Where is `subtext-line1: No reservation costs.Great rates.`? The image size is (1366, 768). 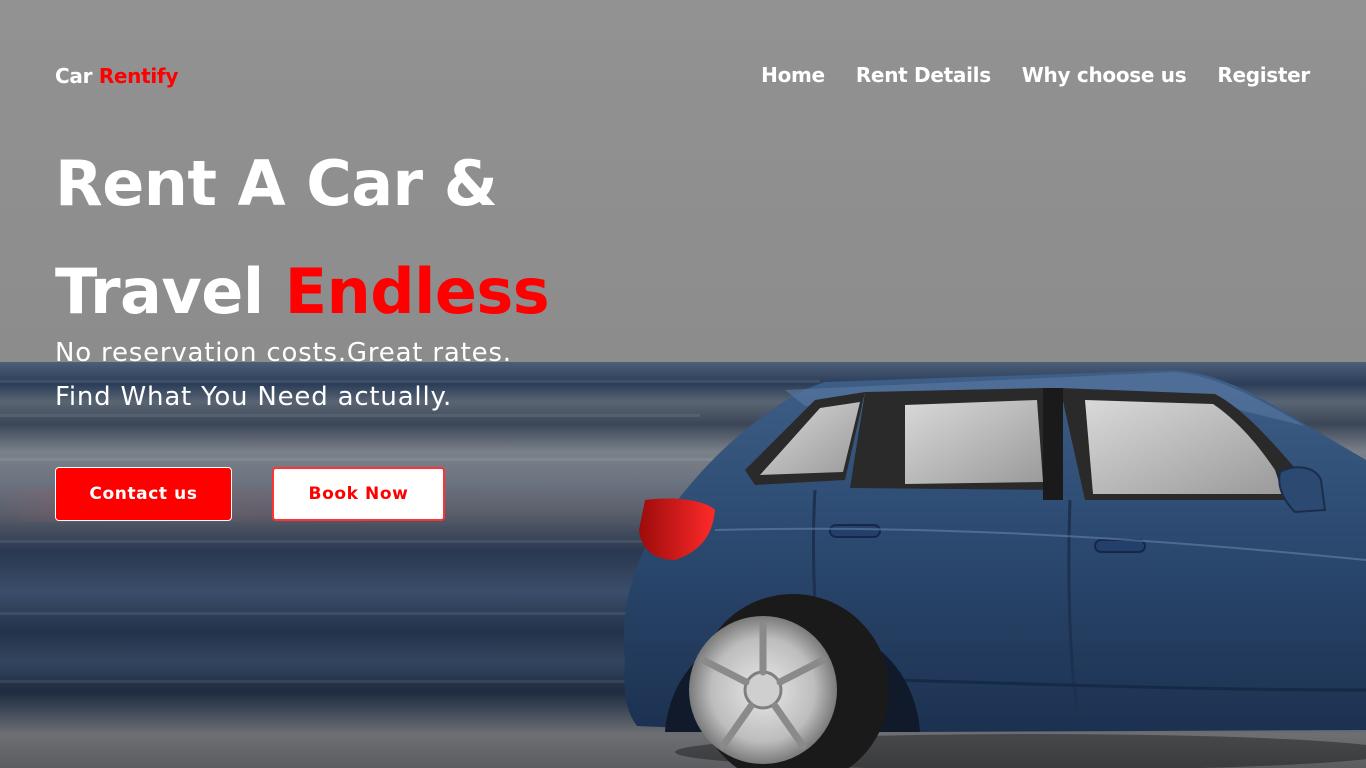 subtext-line1: No reservation costs.Great rates. is located at coordinates (283, 353).